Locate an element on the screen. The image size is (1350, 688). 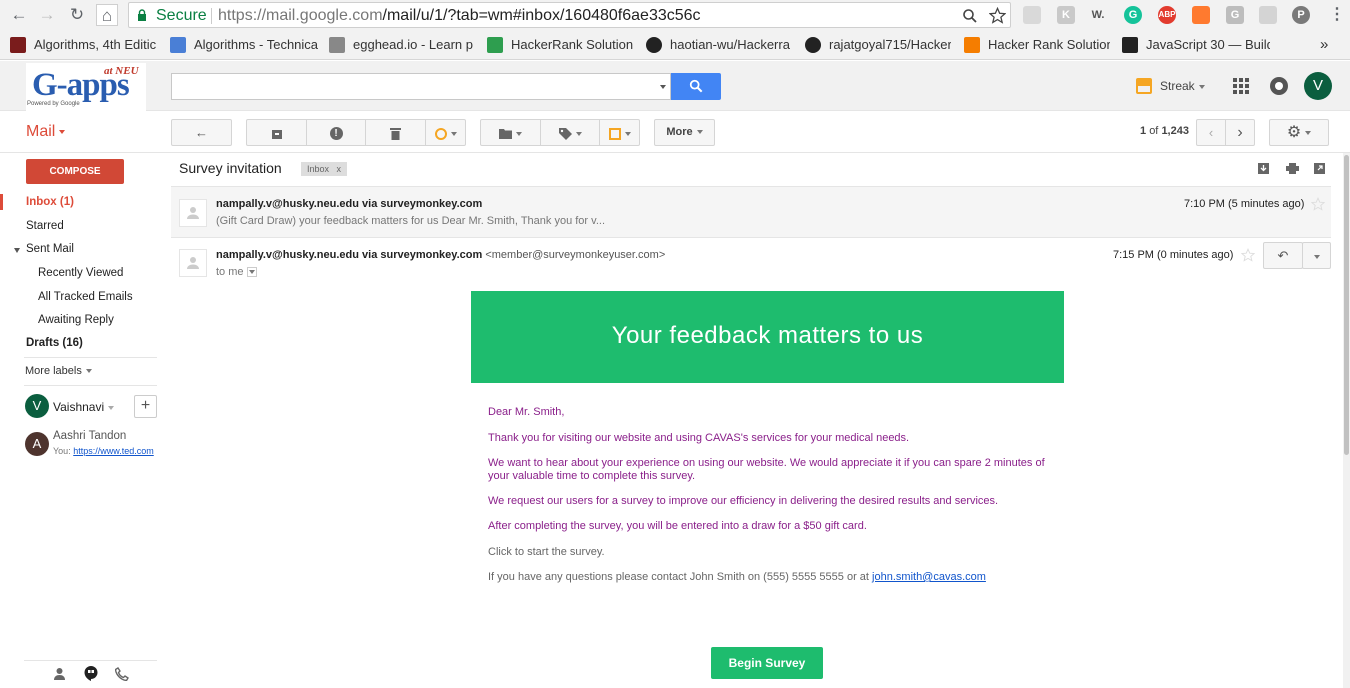
zoom-icon is located at coordinates (970, 16).